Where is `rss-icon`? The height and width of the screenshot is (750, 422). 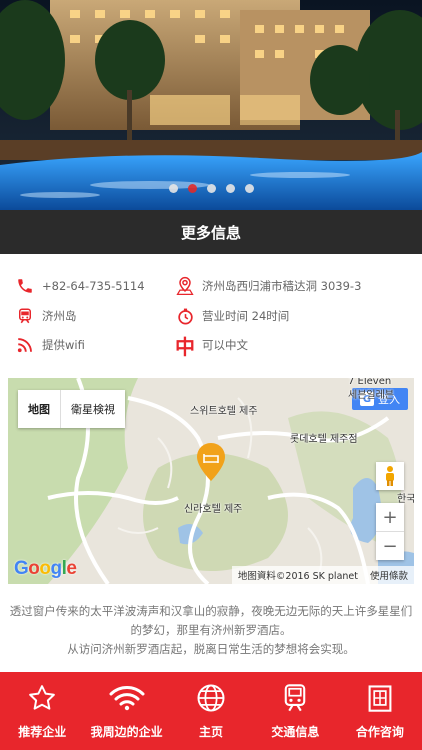 rss-icon is located at coordinates (25, 345).